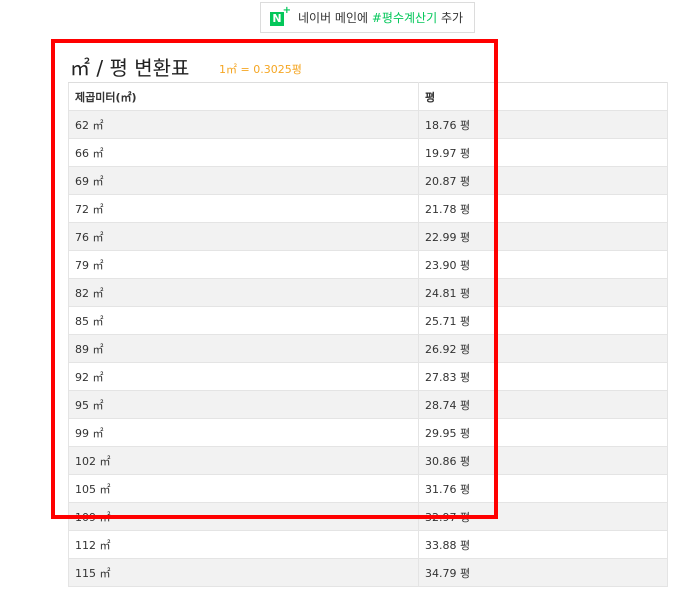 This screenshot has width=685, height=597. I want to click on cell-sqm: 89 ㎡, so click(243, 348).